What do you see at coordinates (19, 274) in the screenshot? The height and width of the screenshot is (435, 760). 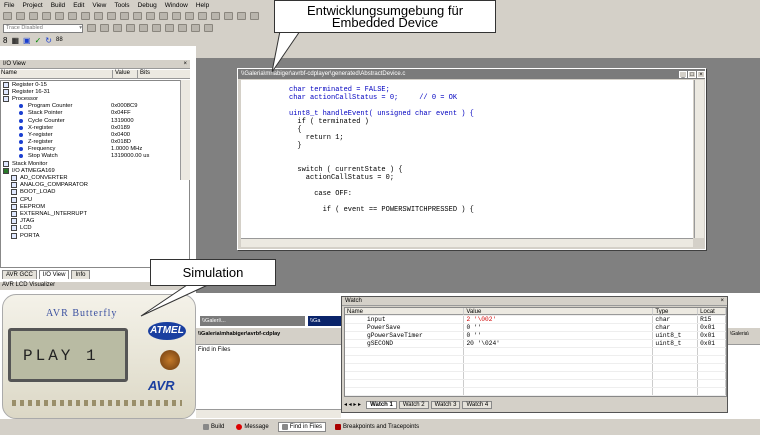 I see `tab-avr-gcc: AVR GCC` at bounding box center [19, 274].